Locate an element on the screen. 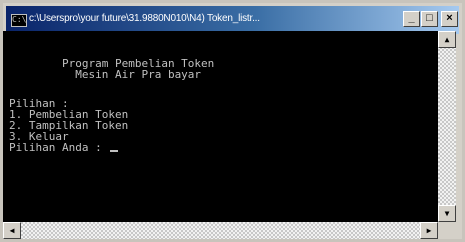 Image resolution: width=465 pixels, height=242 pixels. minimize-button: _ is located at coordinates (411, 19).